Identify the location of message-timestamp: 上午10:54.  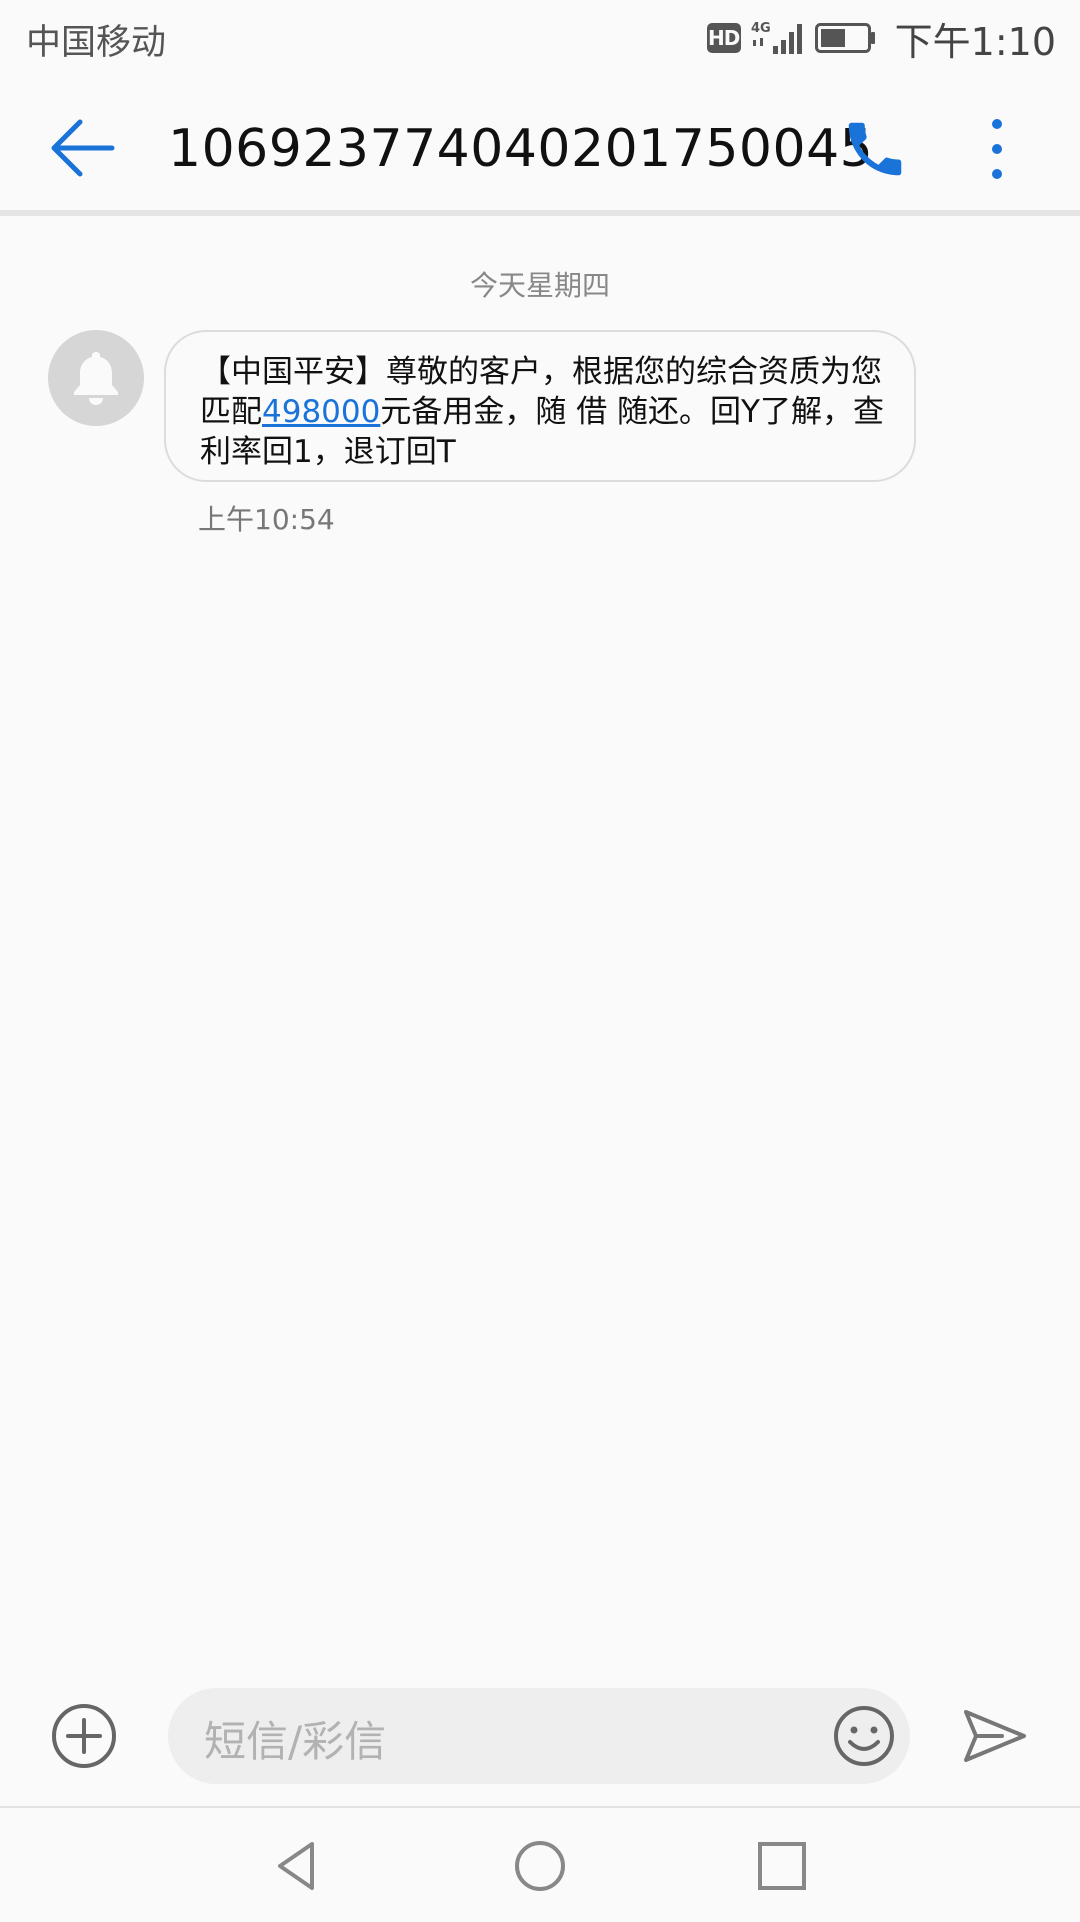
(266, 519).